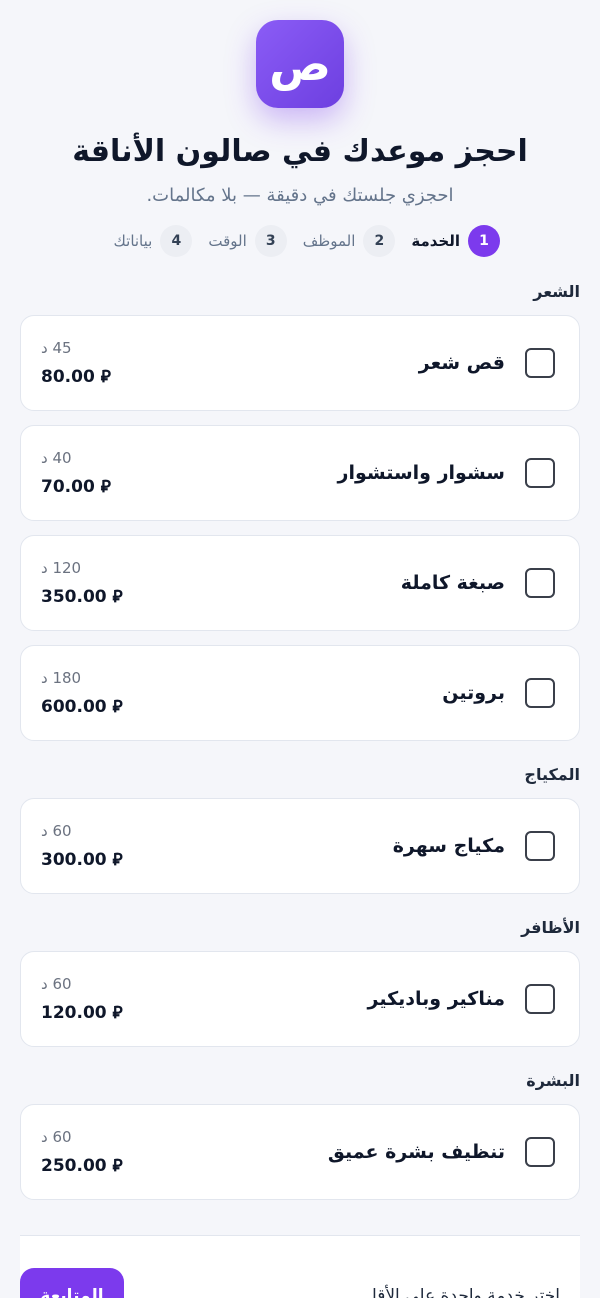 This screenshot has height=1298, width=600. What do you see at coordinates (61, 678) in the screenshot?
I see `service-duration: 180 د` at bounding box center [61, 678].